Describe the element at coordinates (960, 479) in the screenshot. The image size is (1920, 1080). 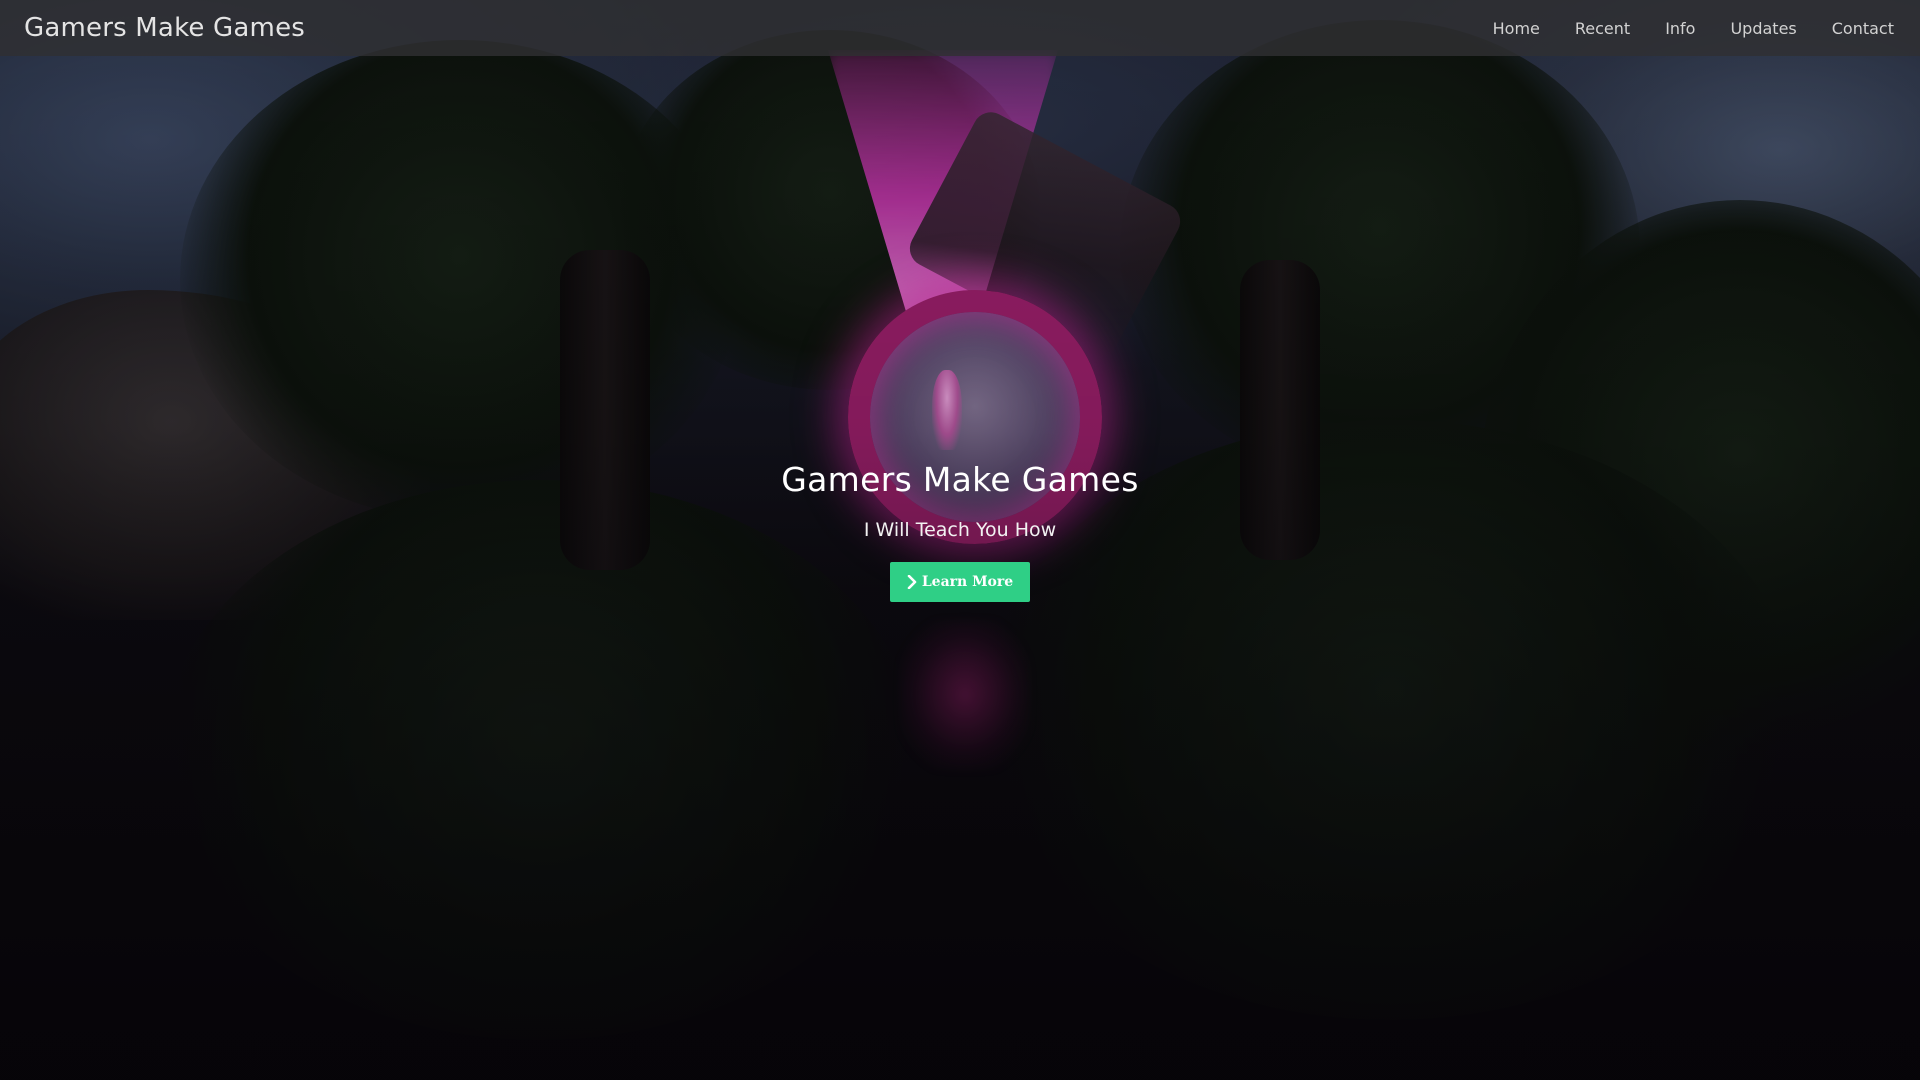
I see `hero-title: Gamers Make Games` at that location.